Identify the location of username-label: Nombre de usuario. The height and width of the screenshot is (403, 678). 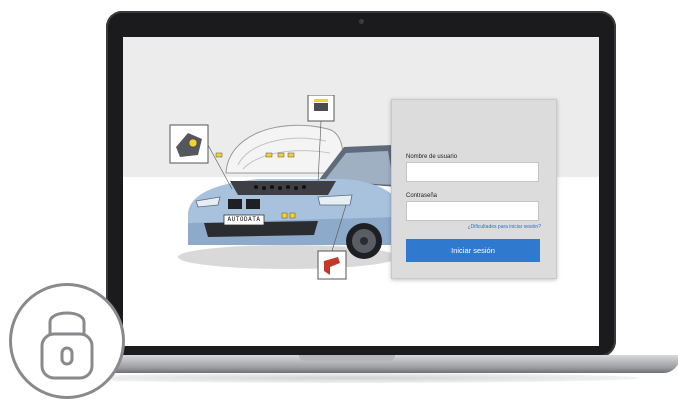
(432, 157).